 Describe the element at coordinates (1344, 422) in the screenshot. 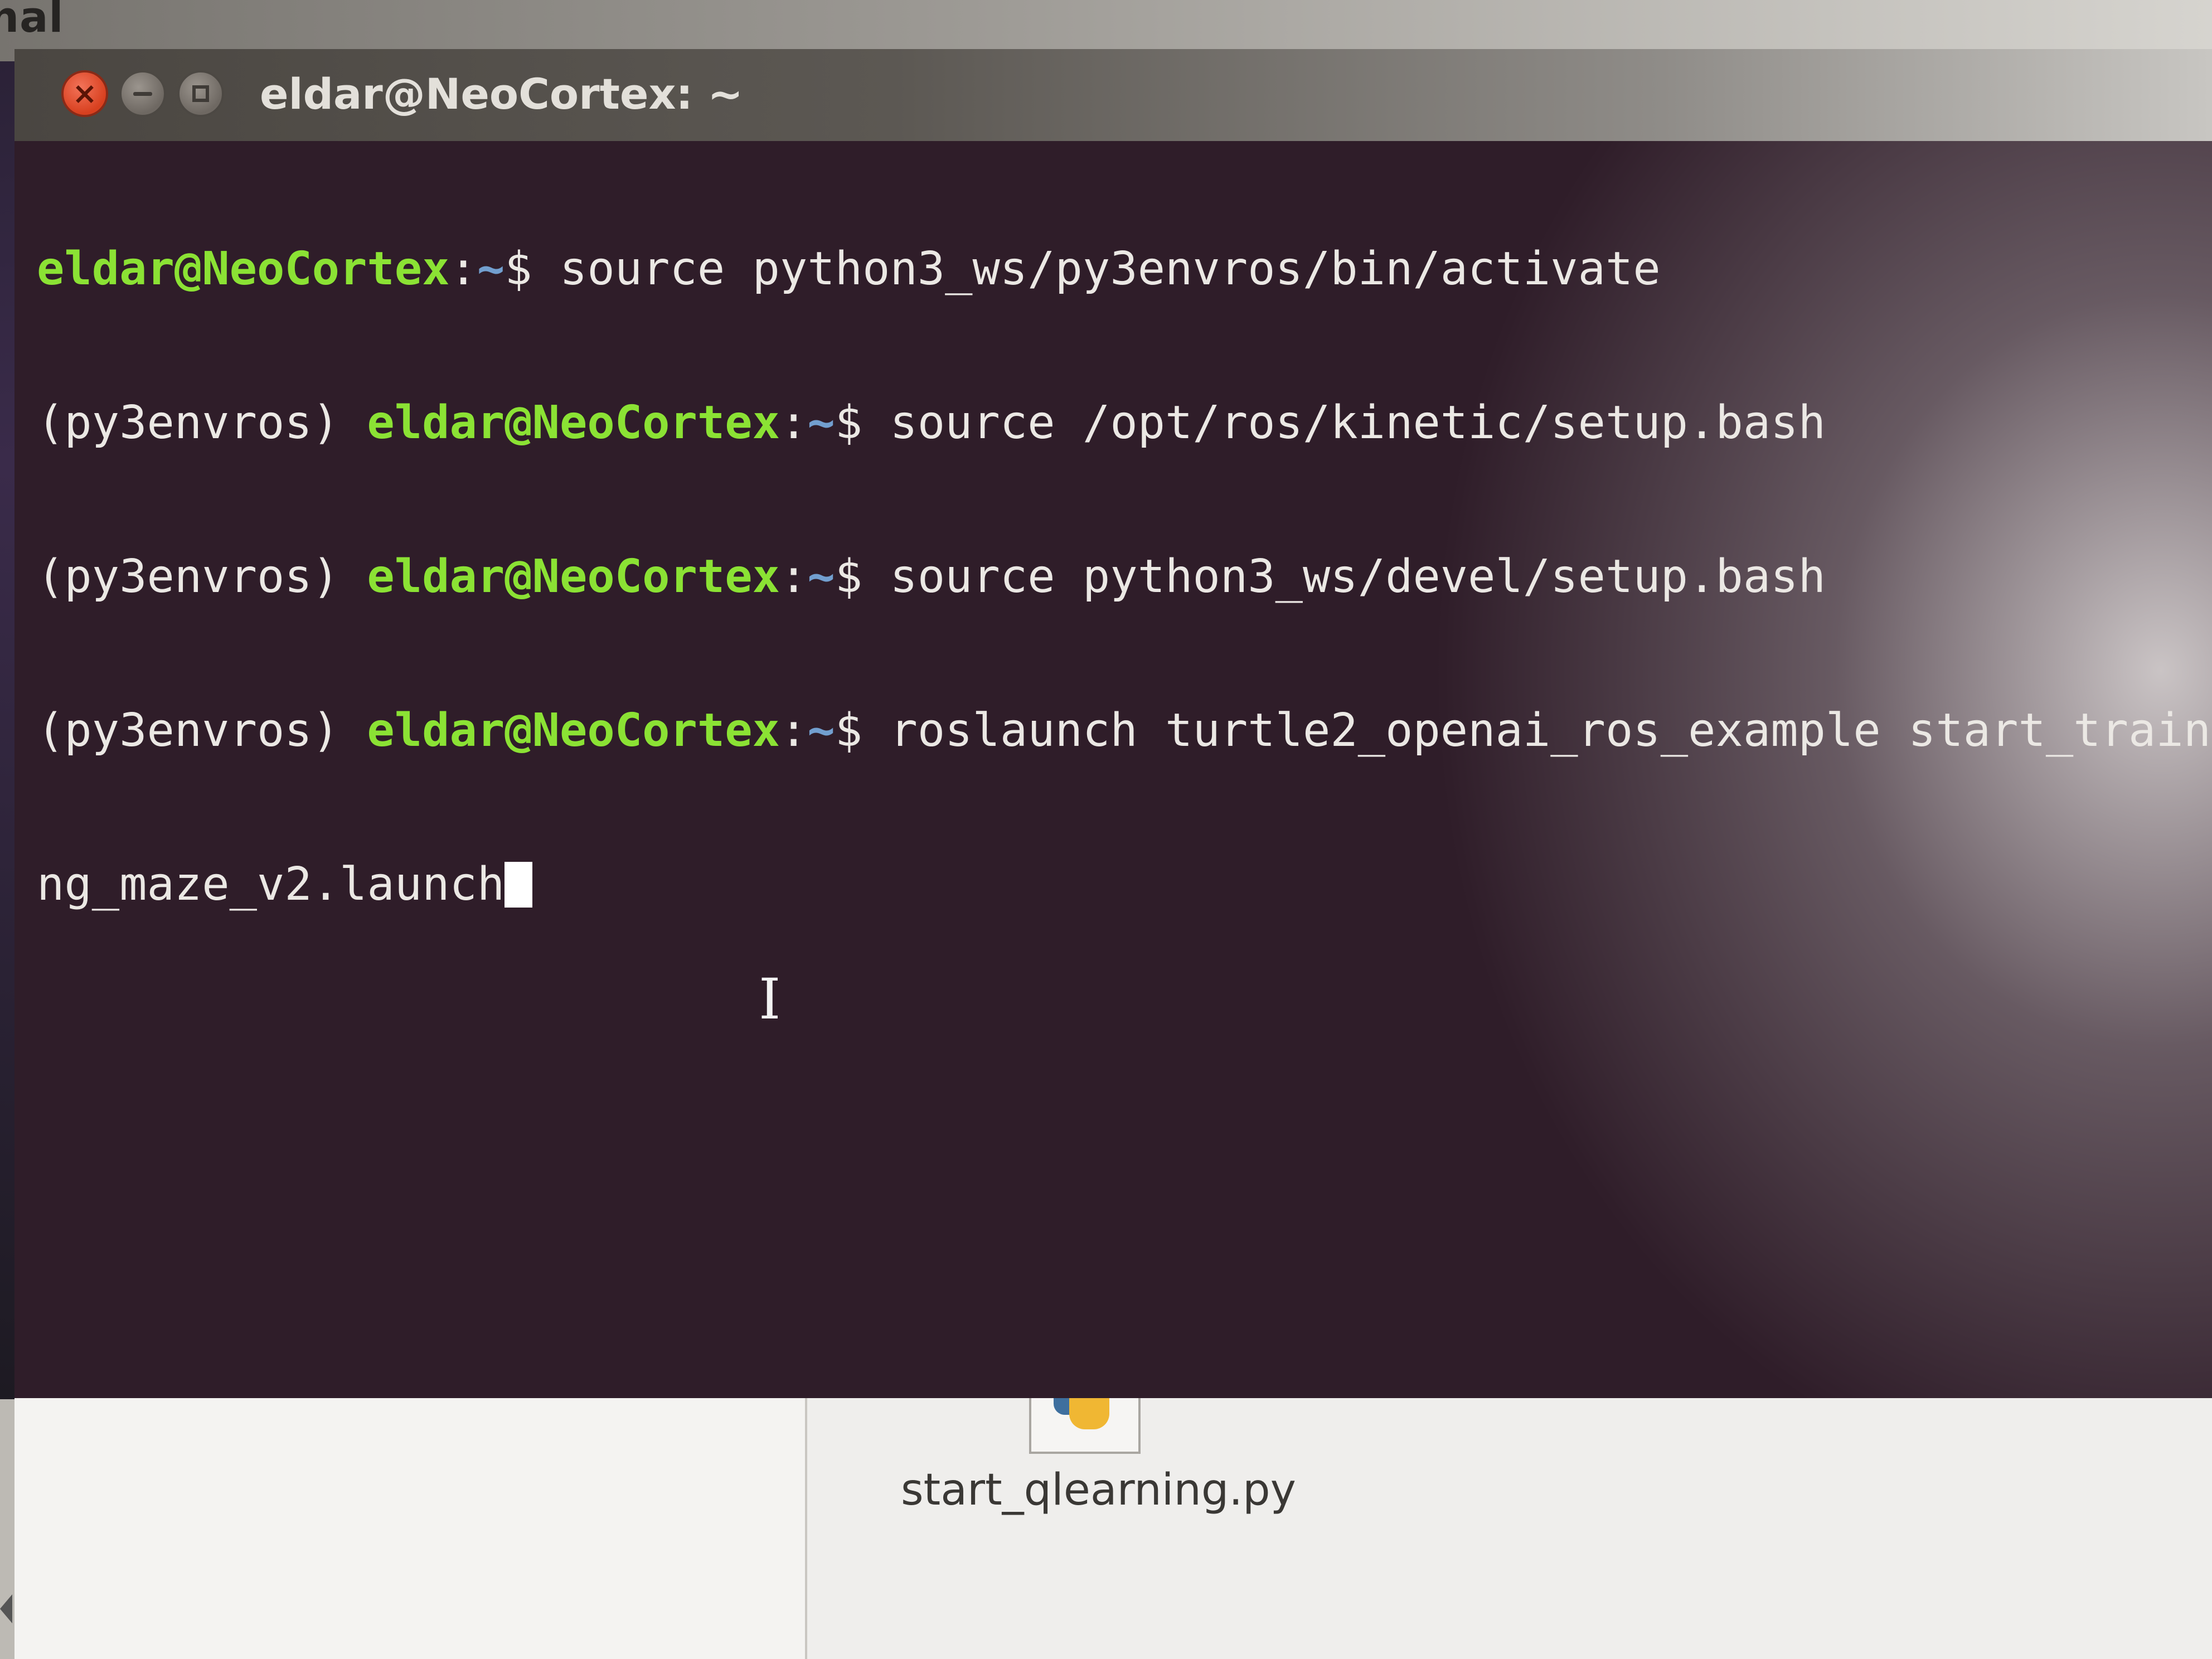

I see `command-text: source /opt/ros/kinetic/setup.bash` at that location.